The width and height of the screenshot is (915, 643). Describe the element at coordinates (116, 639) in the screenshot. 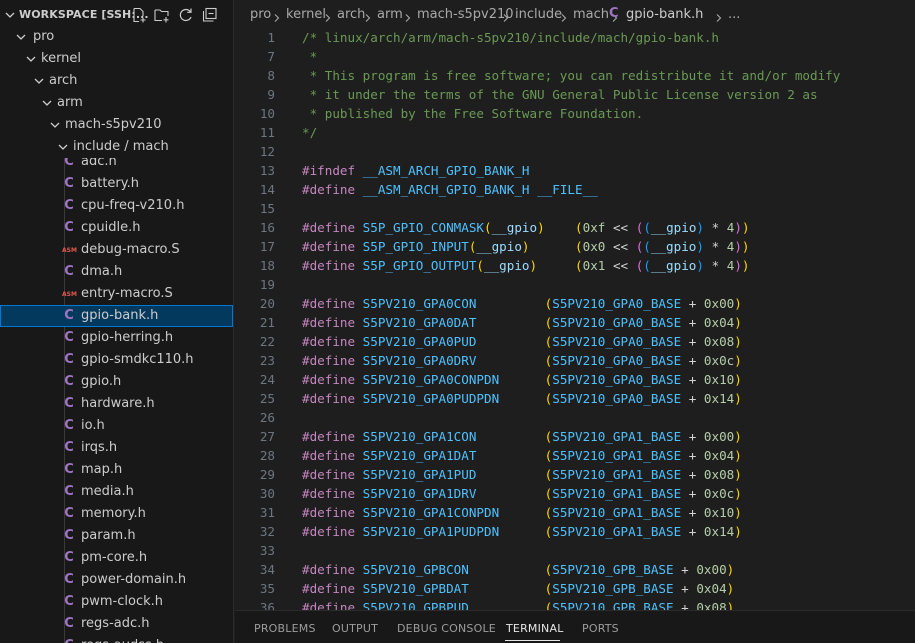

I see `tree-file: Cregs-audss.h` at that location.